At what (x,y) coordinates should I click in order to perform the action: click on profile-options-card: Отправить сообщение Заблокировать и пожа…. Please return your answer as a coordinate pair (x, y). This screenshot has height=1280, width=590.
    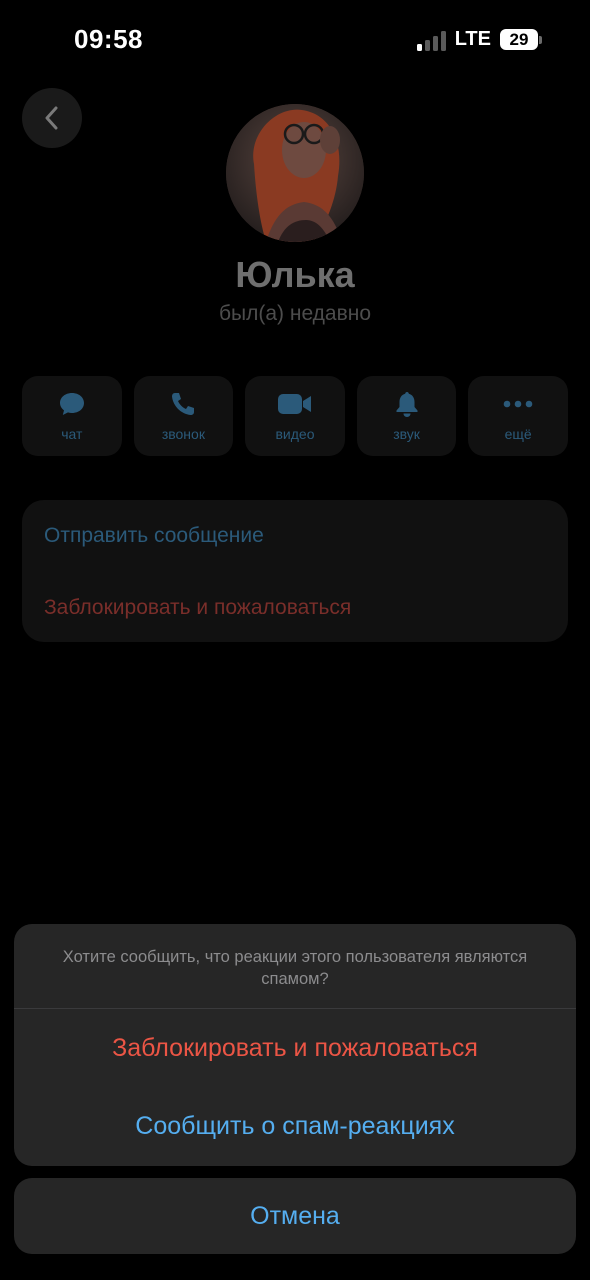
    Looking at the image, I should click on (295, 571).